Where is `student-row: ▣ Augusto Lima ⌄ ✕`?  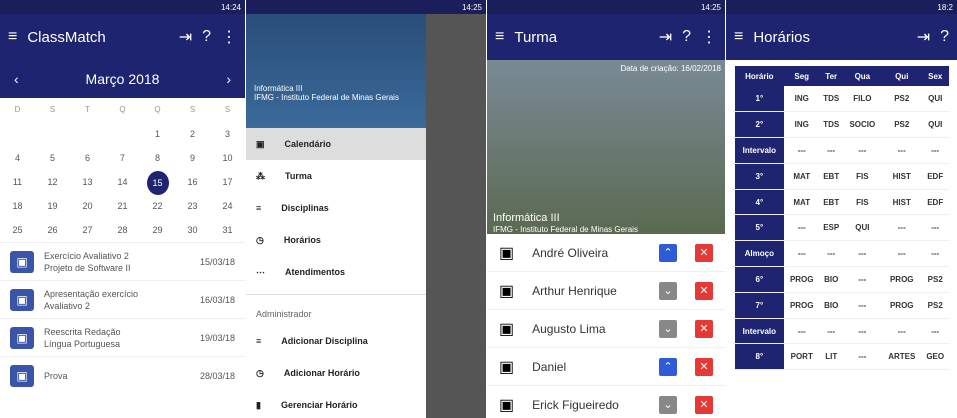
student-row: ▣ Augusto Lima ⌄ ✕ is located at coordinates (606, 329).